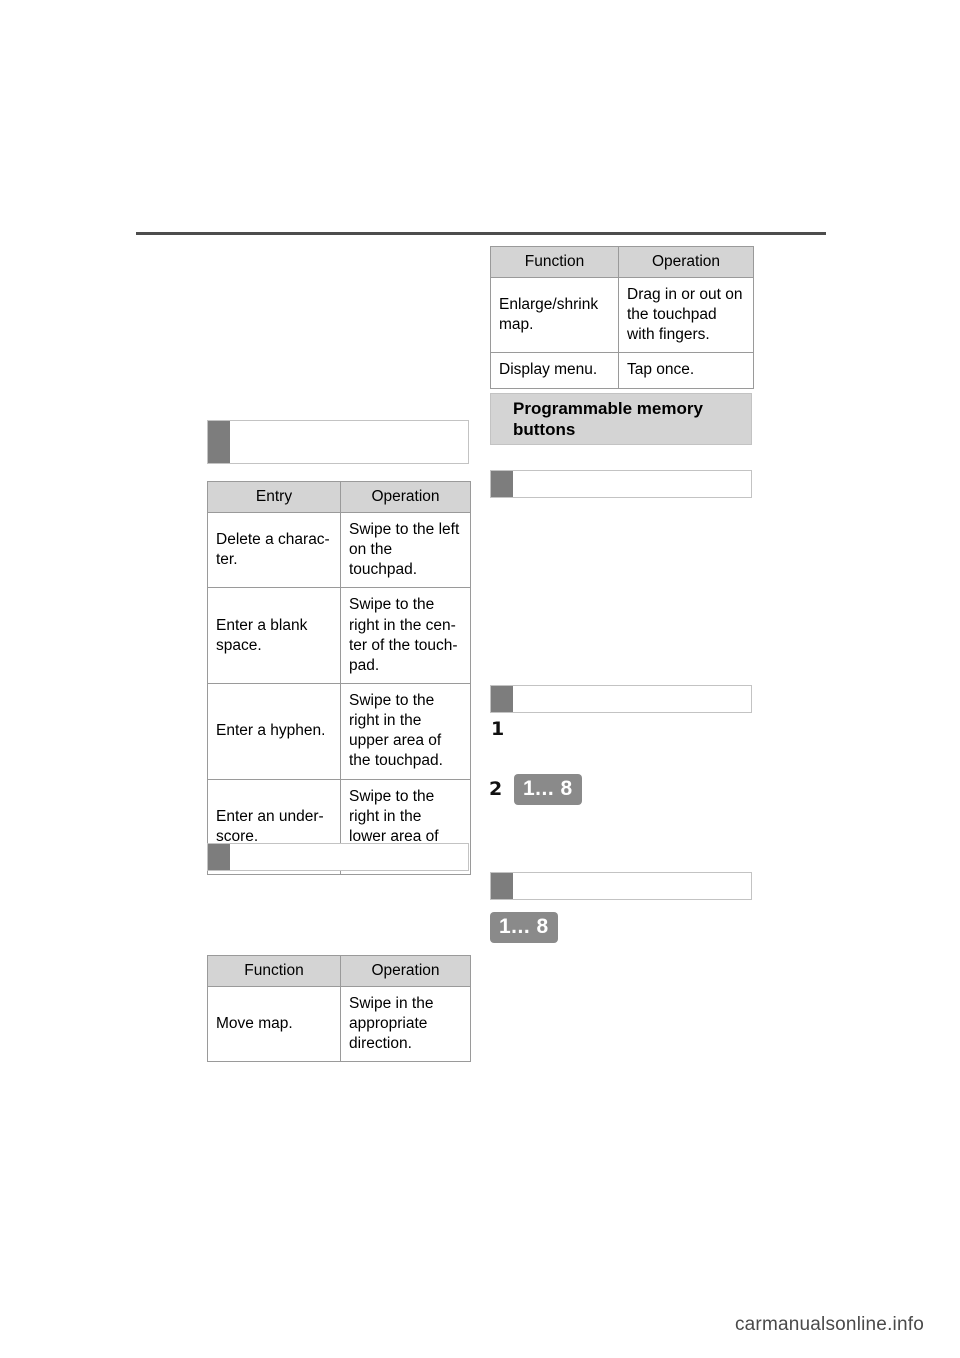 The height and width of the screenshot is (1358, 960). I want to click on entry-cell: Delete a charac-ter., so click(274, 550).